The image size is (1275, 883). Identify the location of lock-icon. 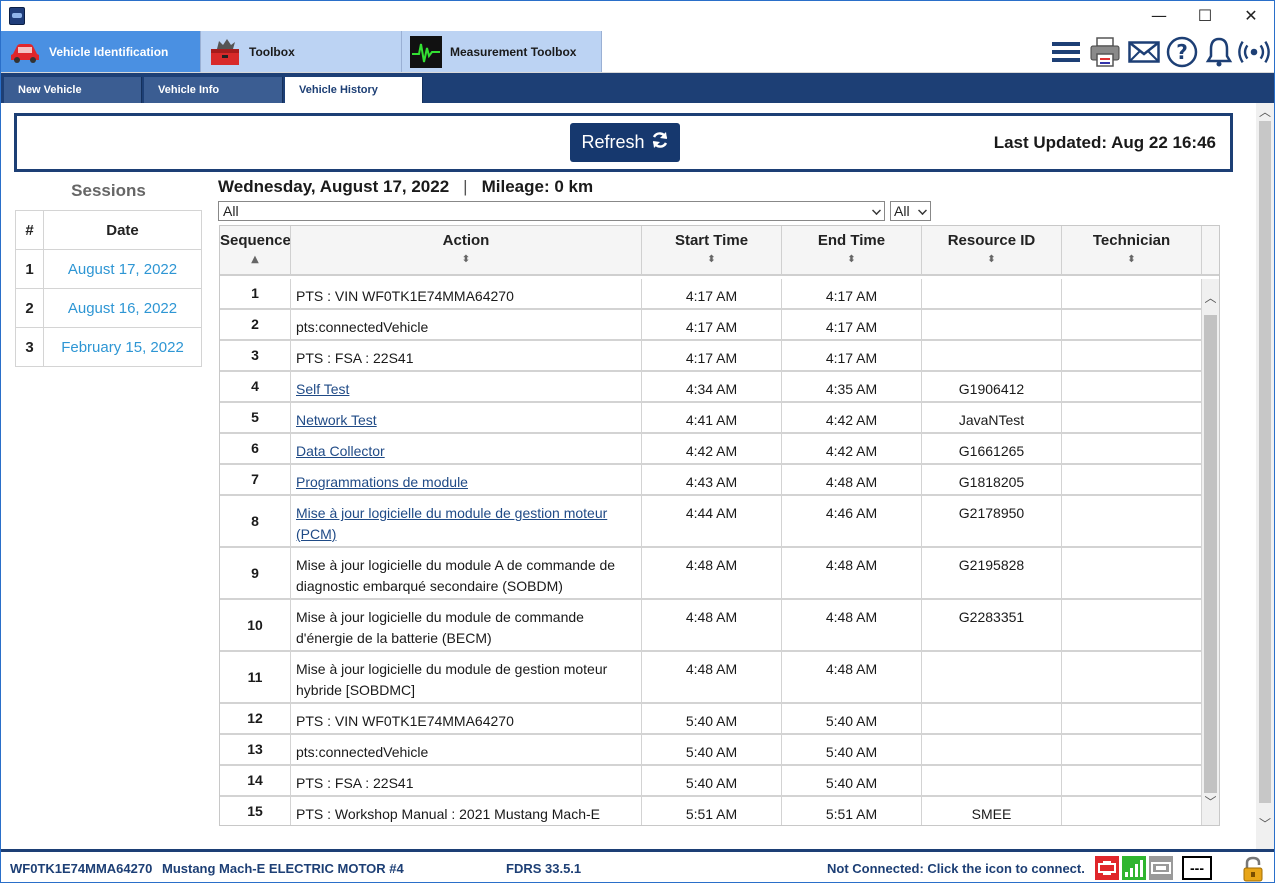
(1253, 869).